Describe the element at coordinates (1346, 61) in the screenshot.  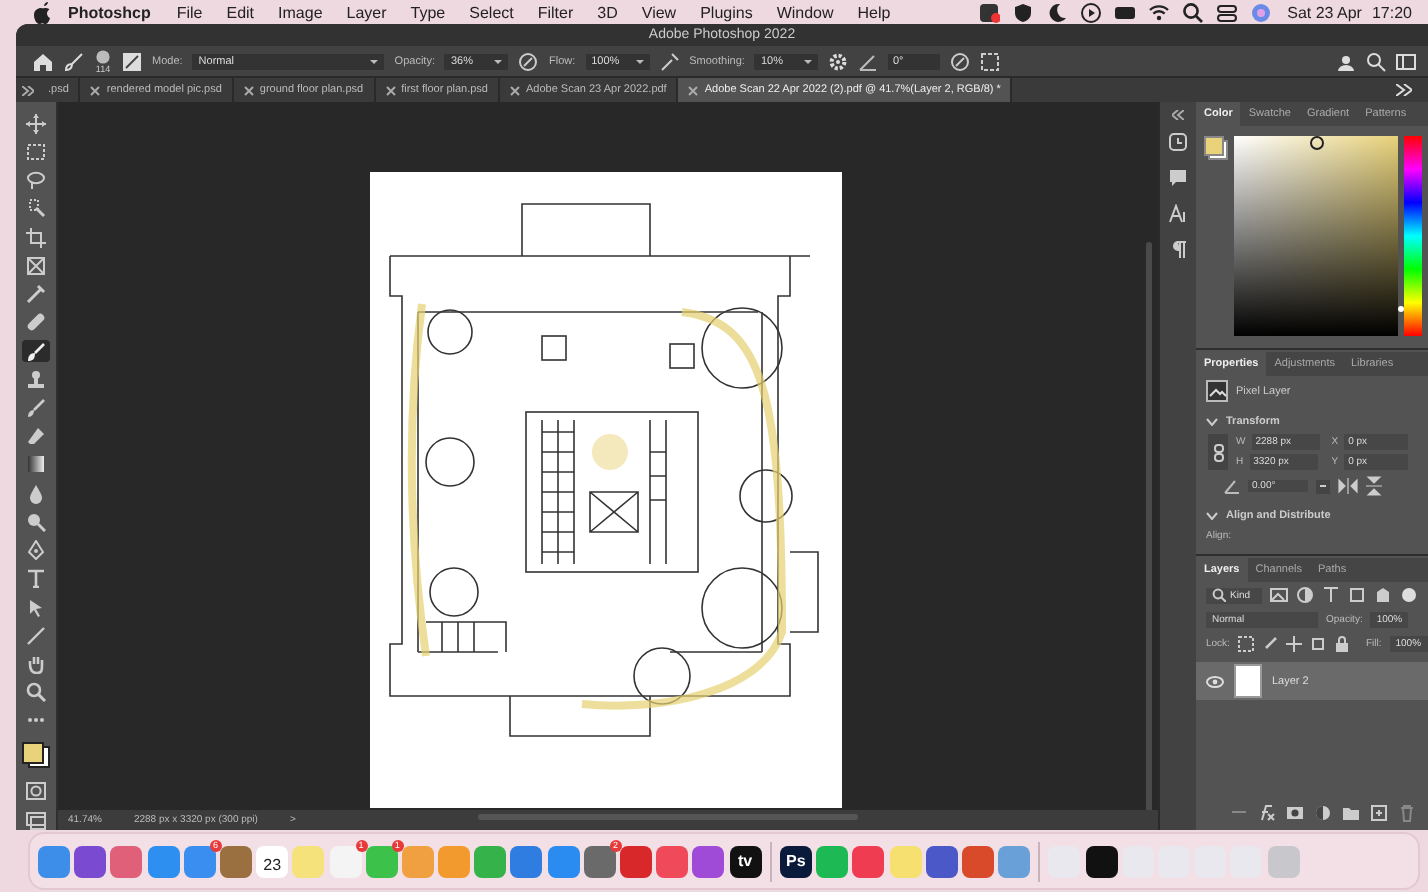
I see `share-icon` at that location.